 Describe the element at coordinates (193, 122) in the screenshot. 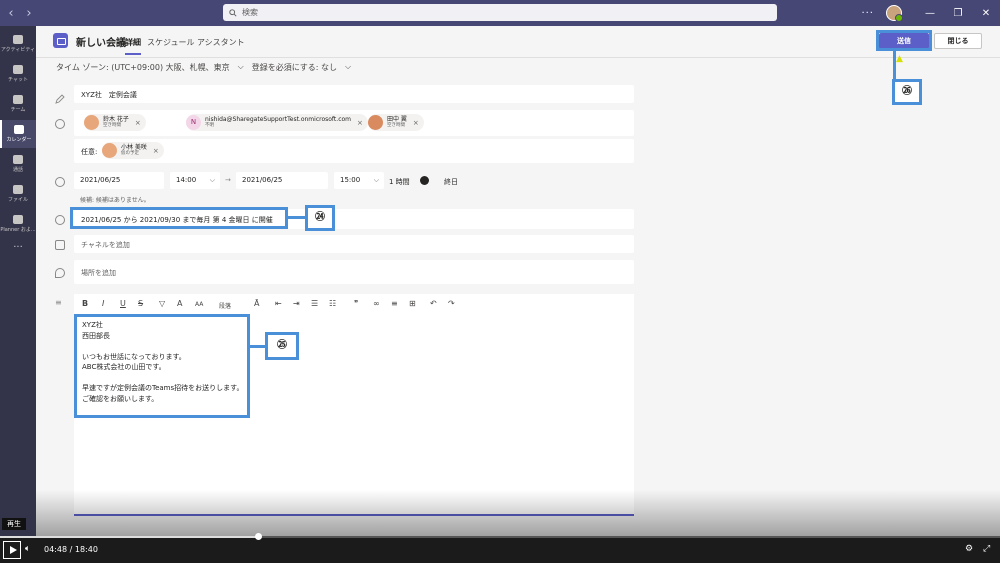

I see `initial-avatar: N` at that location.